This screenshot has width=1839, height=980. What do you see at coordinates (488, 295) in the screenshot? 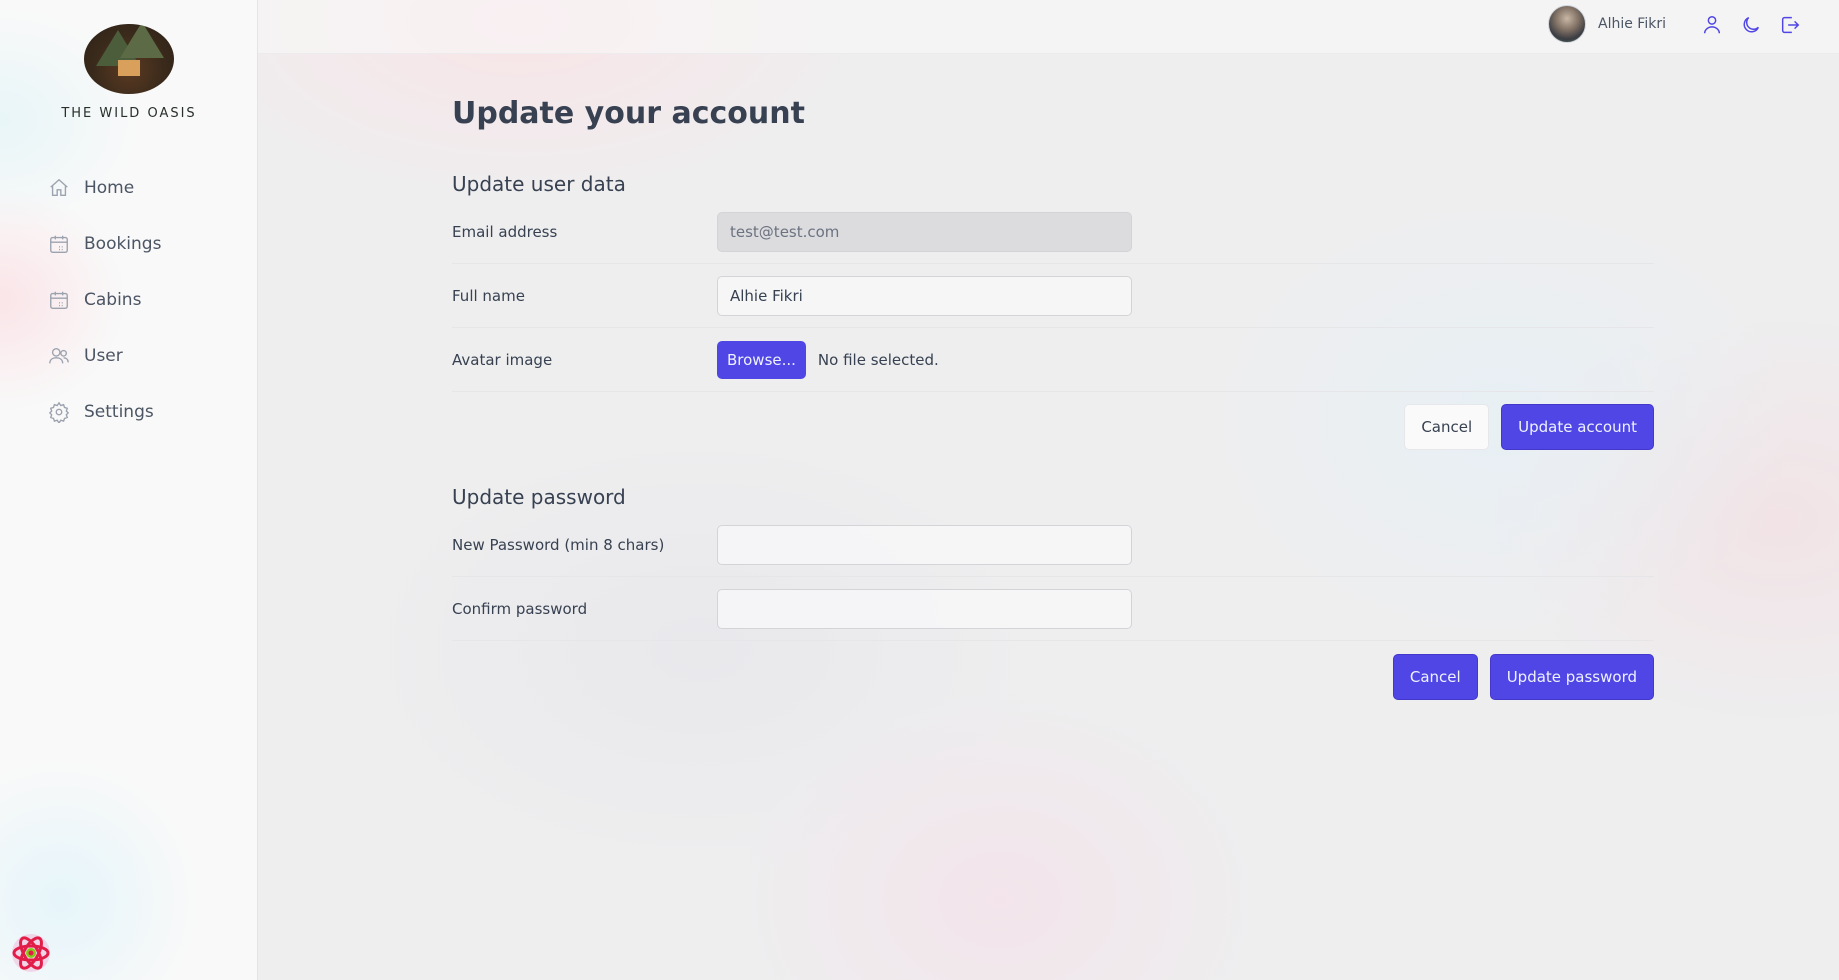
I see `fullname-label: Full name` at bounding box center [488, 295].